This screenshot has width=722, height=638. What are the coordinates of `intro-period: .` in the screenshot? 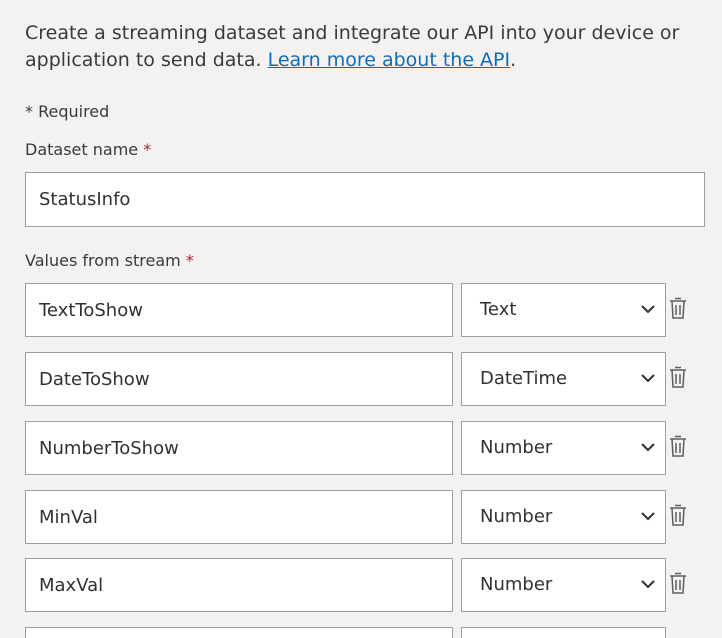 It's located at (513, 60).